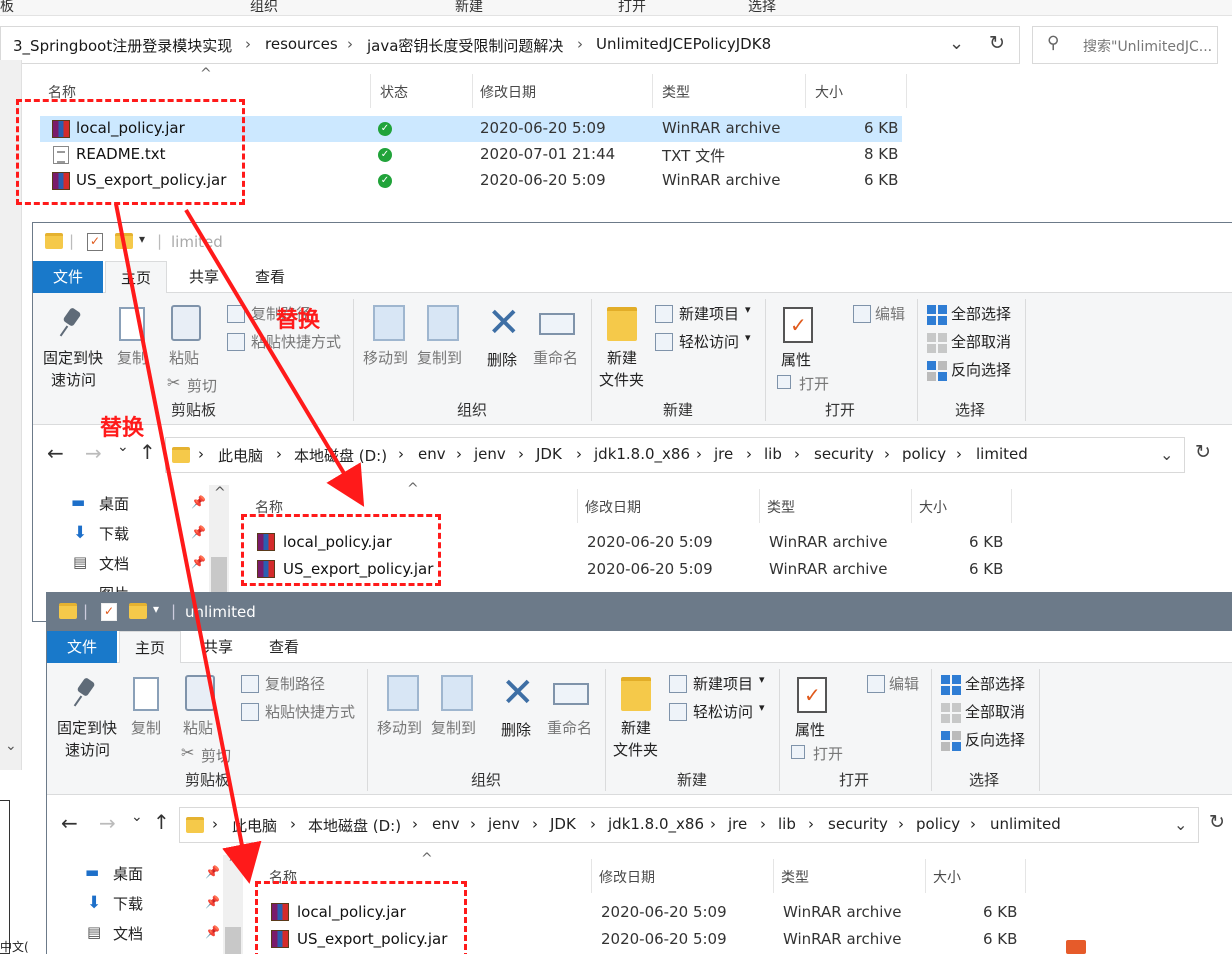 The width and height of the screenshot is (1232, 954). Describe the element at coordinates (274, 357) in the screenshot. I see `arrow-to-limited` at that location.